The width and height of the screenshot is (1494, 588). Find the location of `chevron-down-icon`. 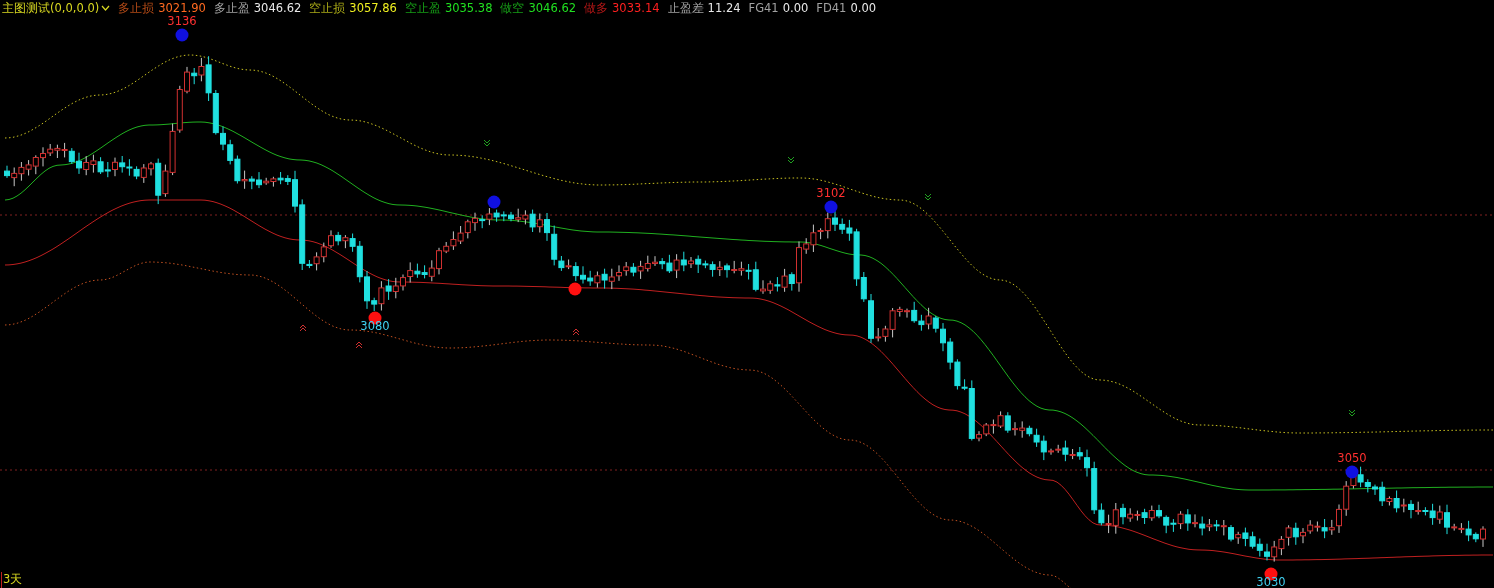

chevron-down-icon is located at coordinates (106, 8).